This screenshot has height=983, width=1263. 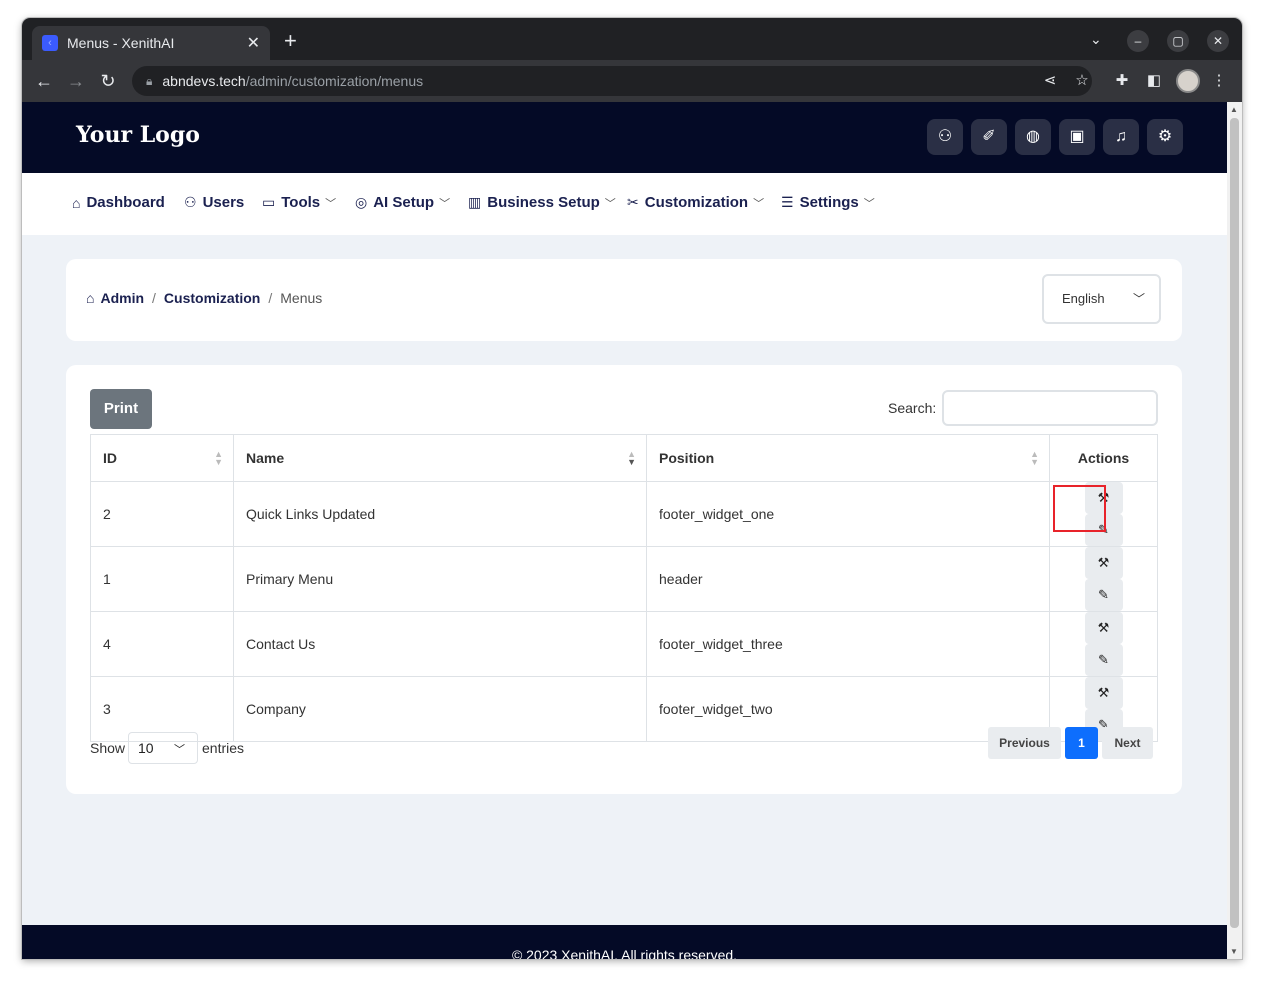 I want to click on cell-name: Quick Links Updated, so click(x=440, y=514).